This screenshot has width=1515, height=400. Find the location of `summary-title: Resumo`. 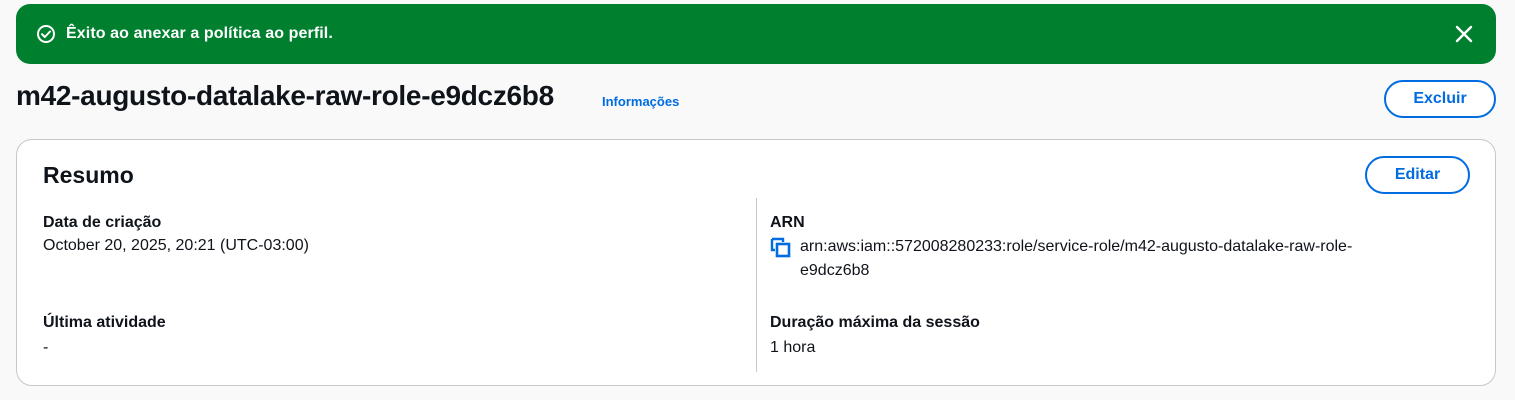

summary-title: Resumo is located at coordinates (88, 175).